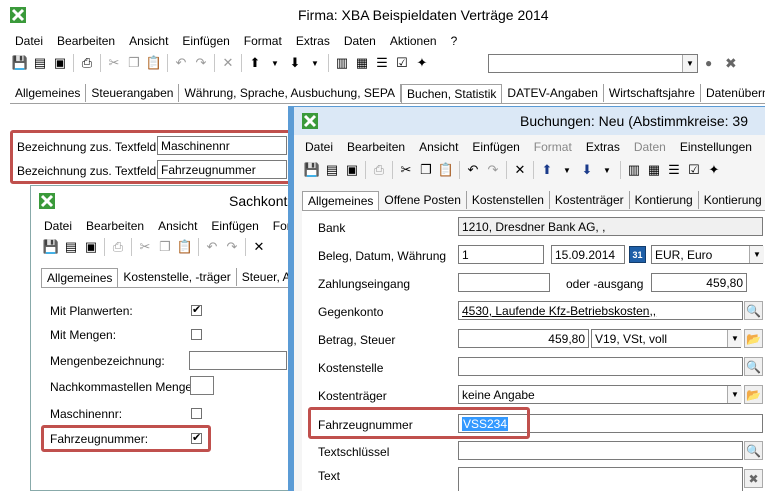 The image size is (765, 491). I want to click on kostentraeger-select: keine Angabe, so click(599, 394).